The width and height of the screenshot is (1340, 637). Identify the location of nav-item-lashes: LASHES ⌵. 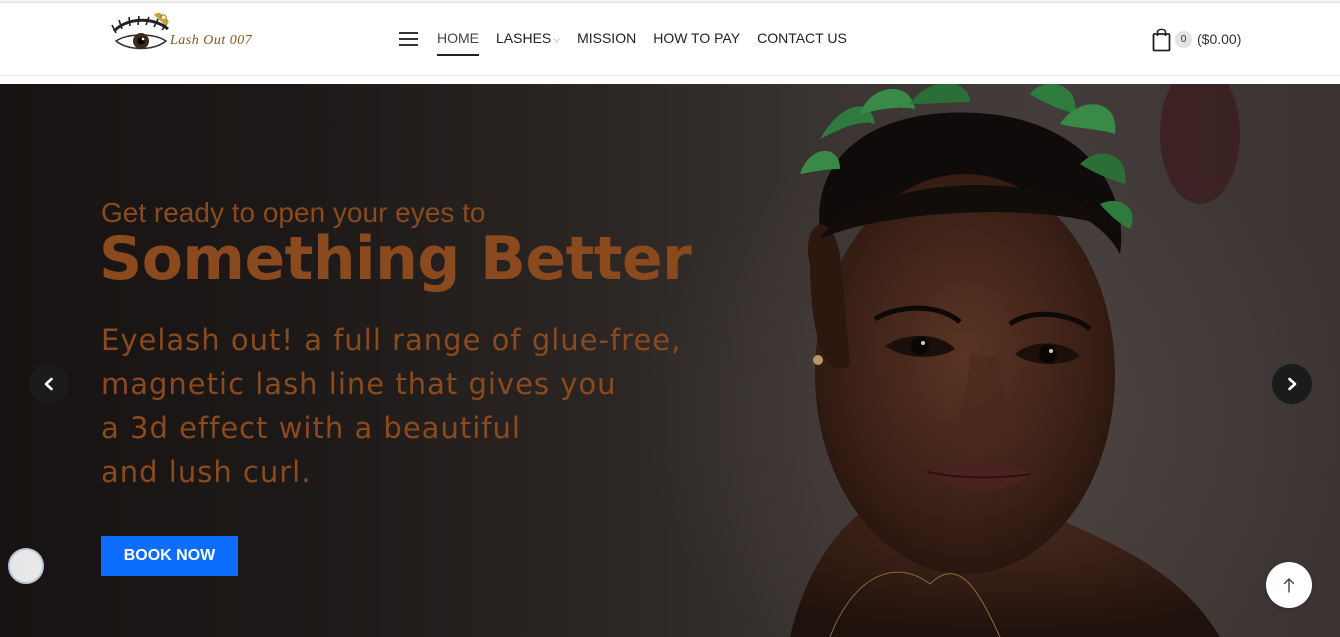
(528, 42).